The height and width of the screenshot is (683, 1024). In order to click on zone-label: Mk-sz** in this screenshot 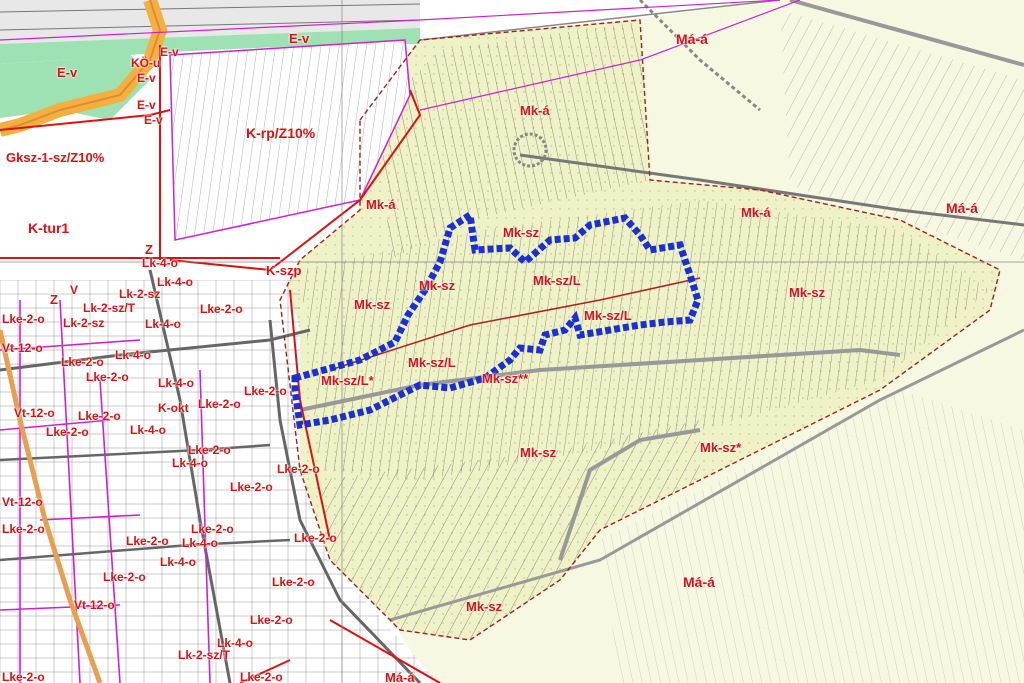, I will do `click(505, 378)`.